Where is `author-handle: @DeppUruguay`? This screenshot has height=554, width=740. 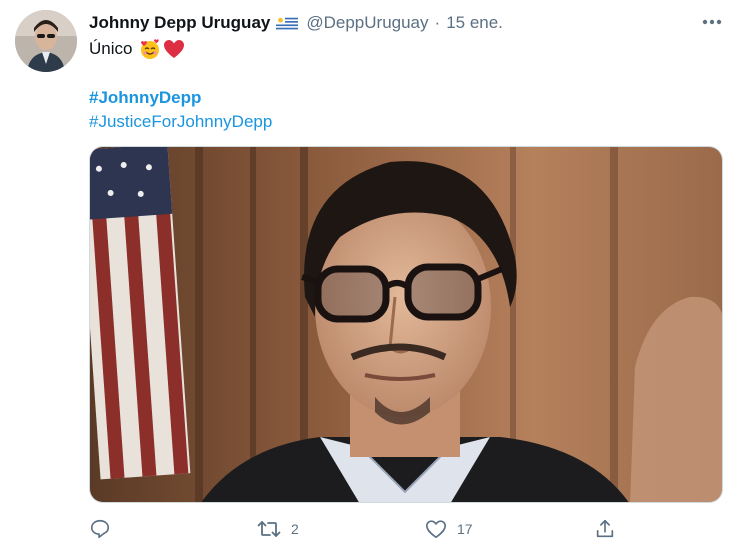
author-handle: @DeppUruguay is located at coordinates (367, 23).